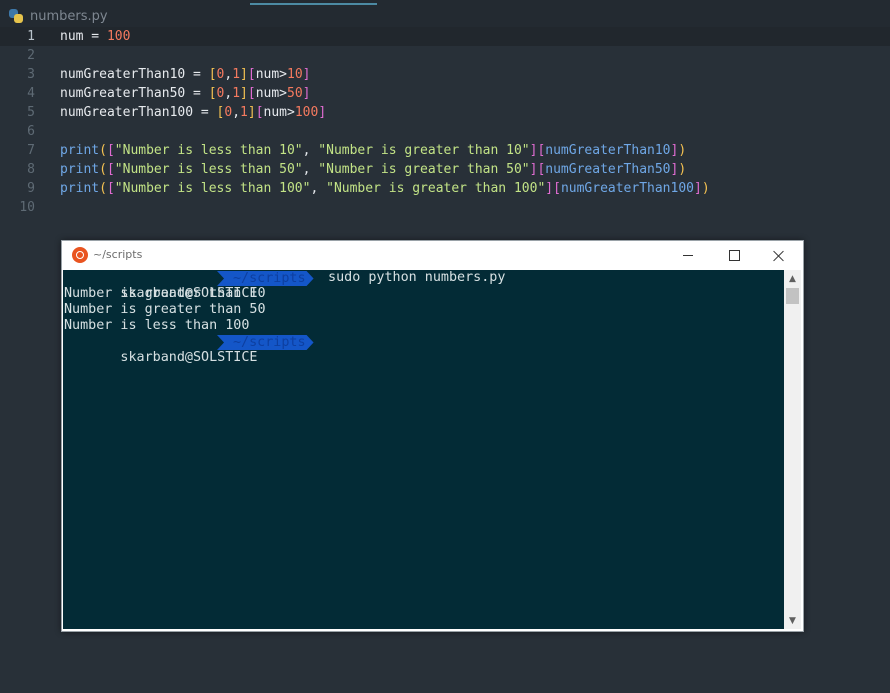  Describe the element at coordinates (165, 309) in the screenshot. I see `output-line: Number is greater than 50` at that location.